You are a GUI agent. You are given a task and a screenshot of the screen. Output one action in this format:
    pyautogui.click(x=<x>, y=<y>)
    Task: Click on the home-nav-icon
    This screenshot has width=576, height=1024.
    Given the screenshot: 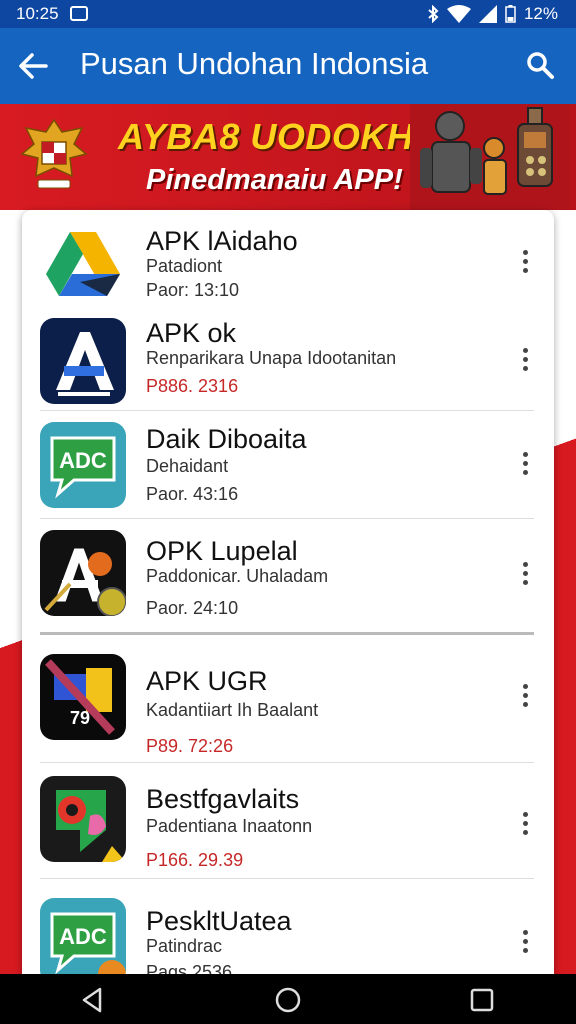 What is the action you would take?
    pyautogui.click(x=288, y=1000)
    